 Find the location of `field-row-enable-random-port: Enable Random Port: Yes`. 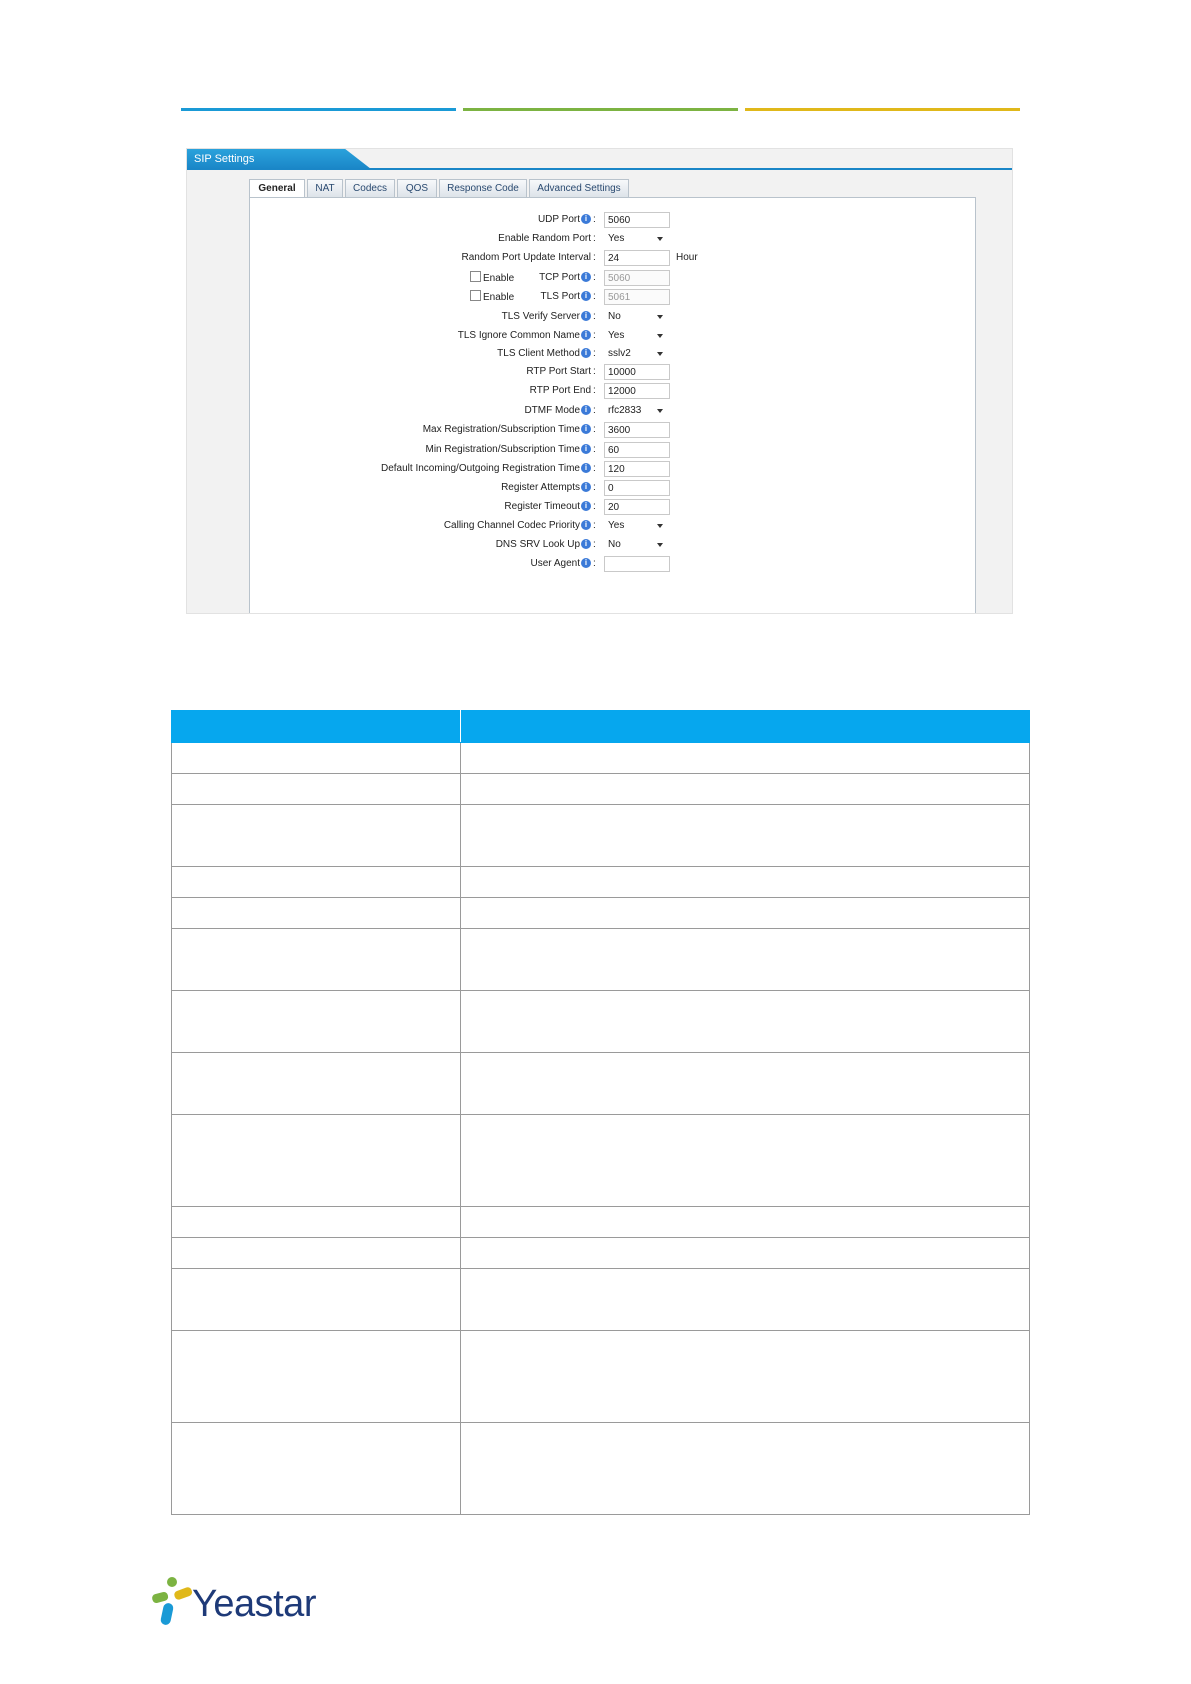

field-row-enable-random-port: Enable Random Port: Yes is located at coordinates (613, 240).